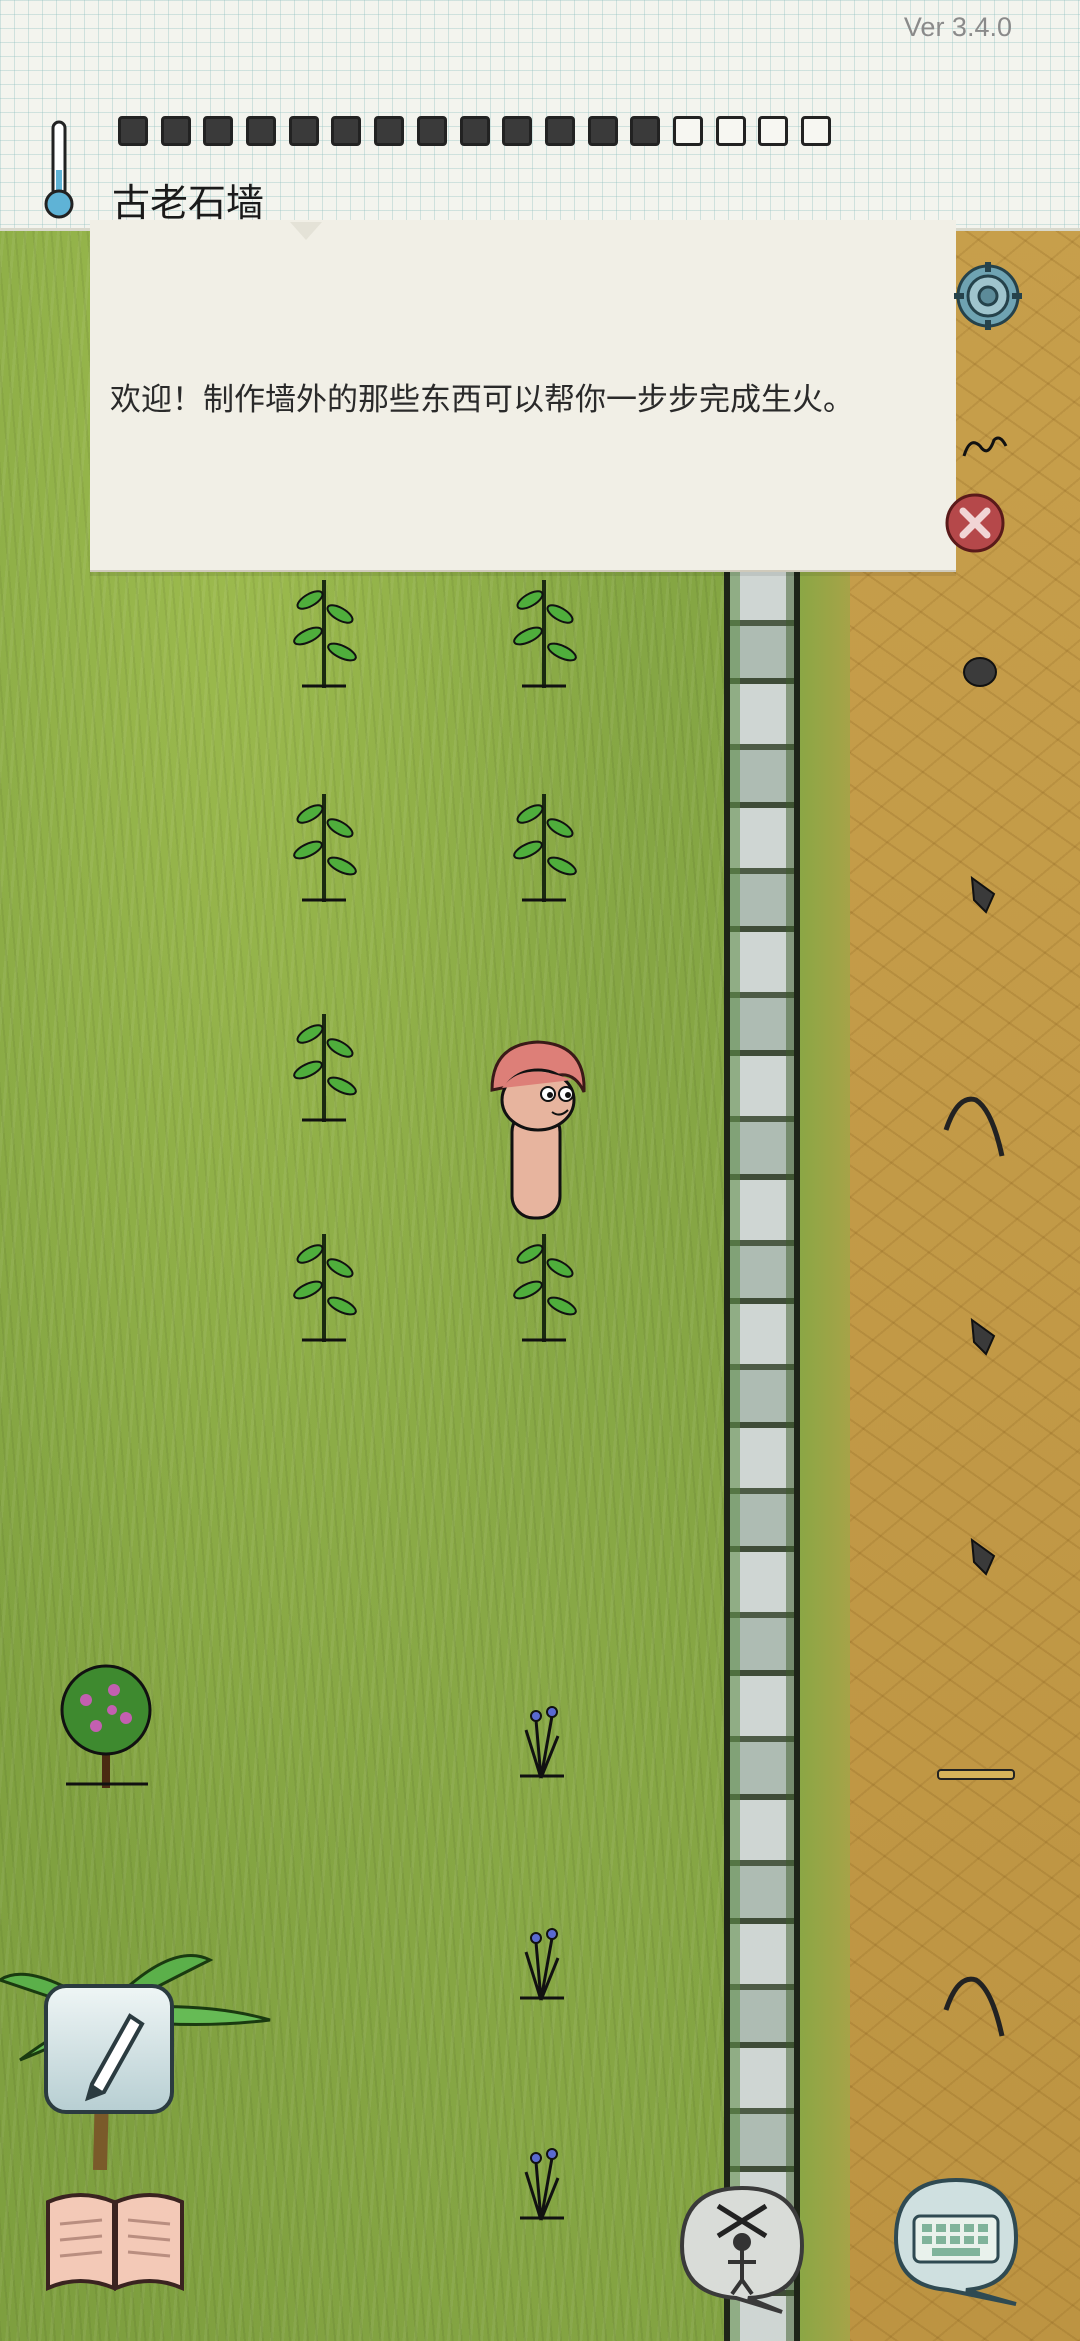 Image resolution: width=1080 pixels, height=2341 pixels. I want to click on keyboard-icon, so click(956, 2238).